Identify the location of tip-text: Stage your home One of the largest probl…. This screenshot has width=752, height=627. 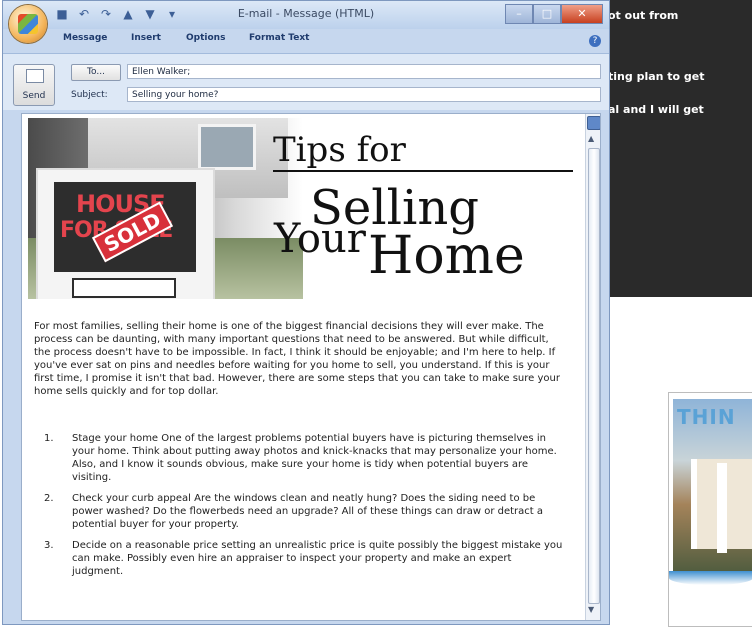
(314, 458).